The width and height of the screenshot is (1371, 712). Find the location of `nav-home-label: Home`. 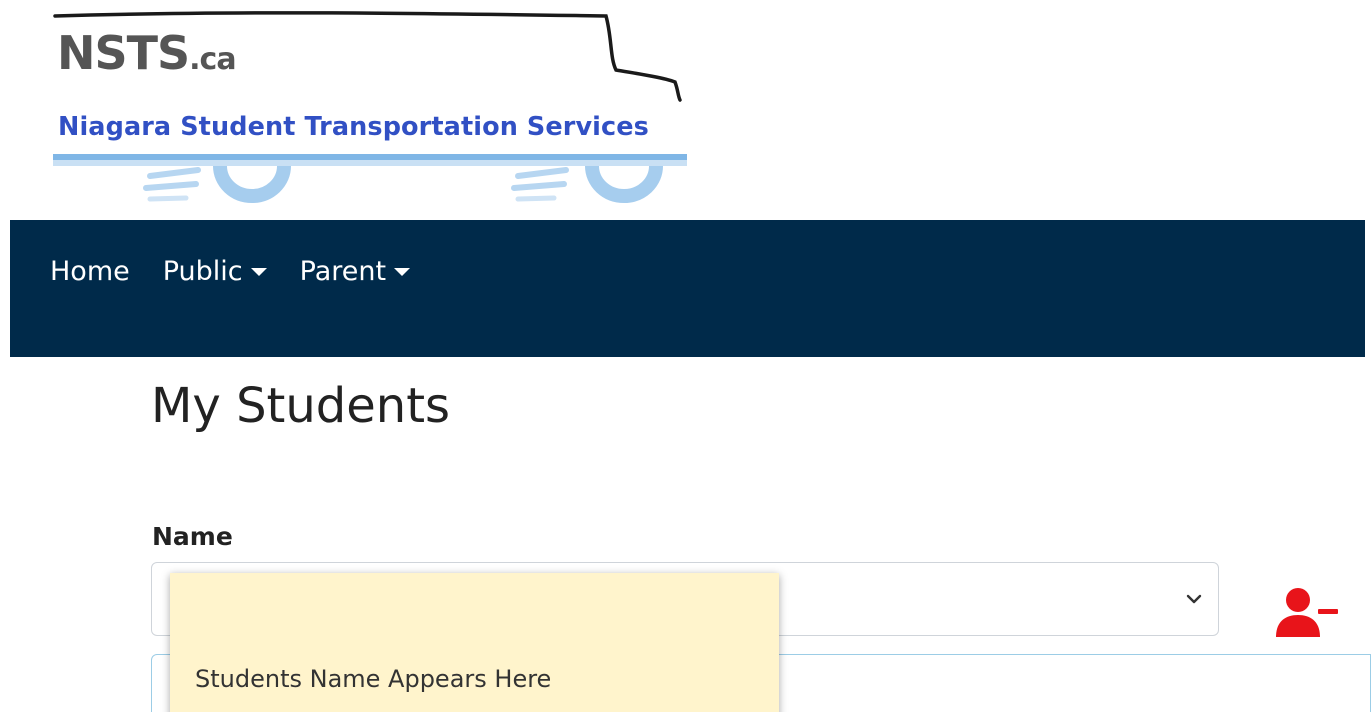

nav-home-label: Home is located at coordinates (90, 271).